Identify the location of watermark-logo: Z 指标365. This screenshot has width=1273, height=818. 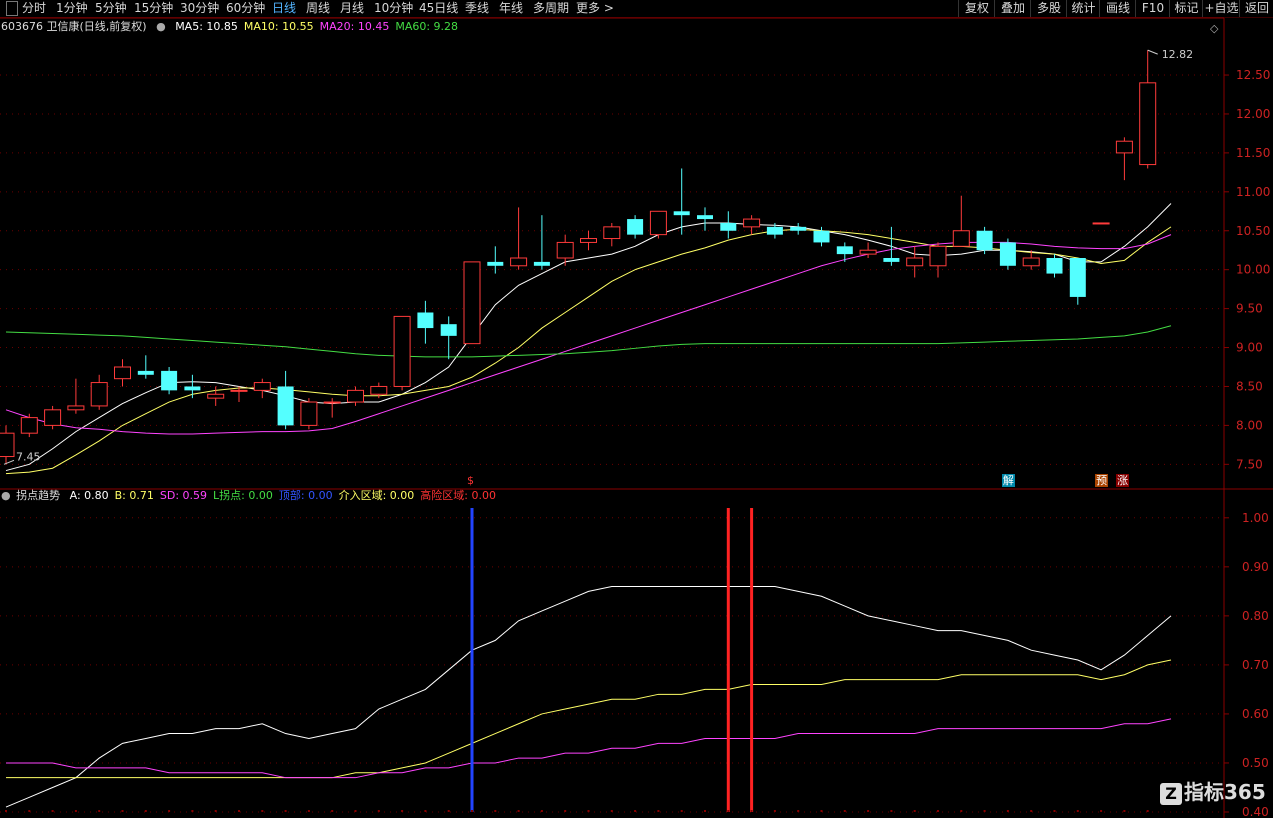
(1213, 790).